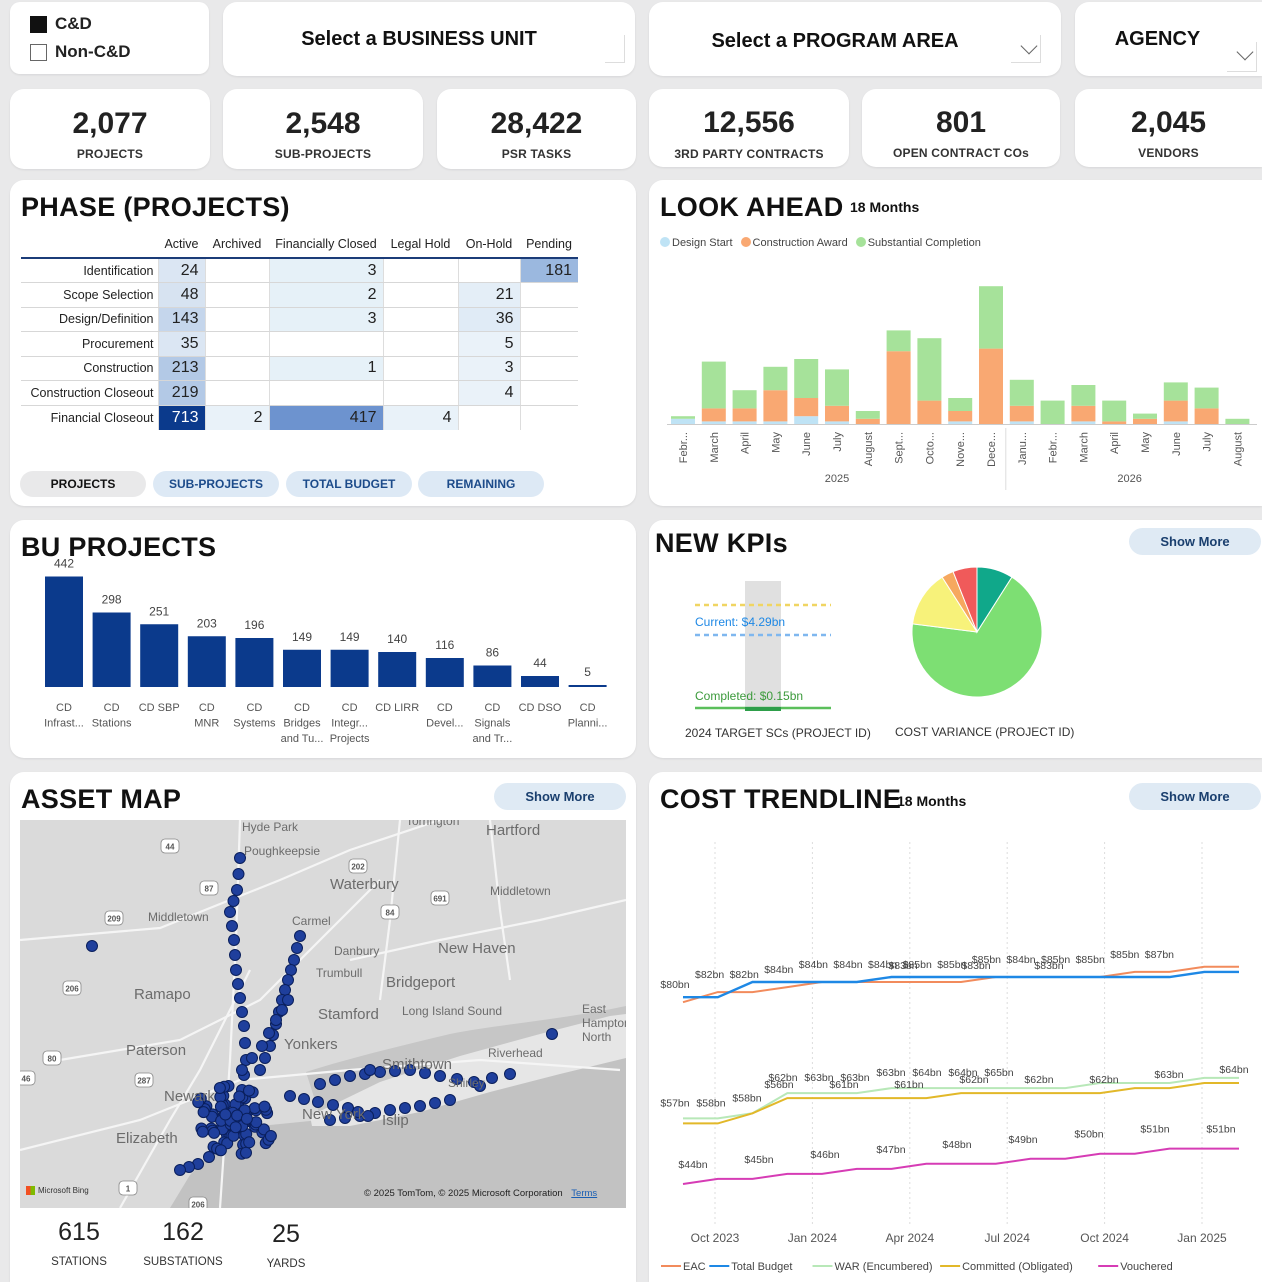  I want to click on trend-data-label: $83bn, so click(975, 966).